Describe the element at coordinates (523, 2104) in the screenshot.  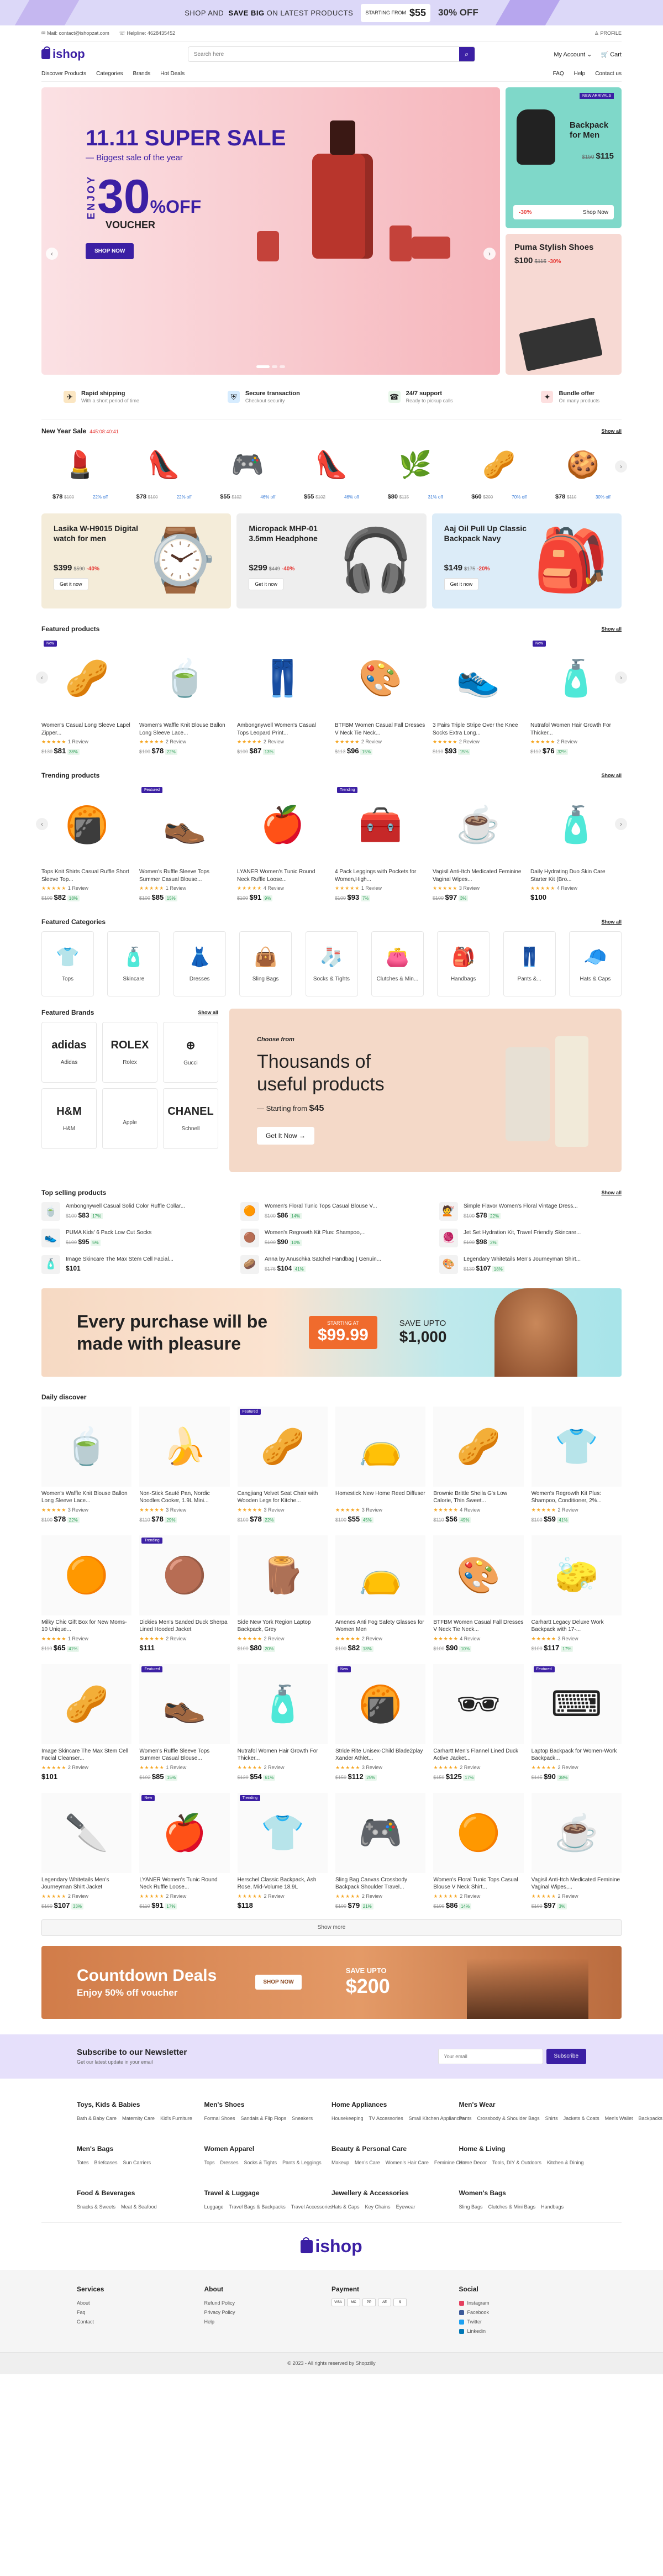
I see `footer-category-heading: Men's Wear` at that location.